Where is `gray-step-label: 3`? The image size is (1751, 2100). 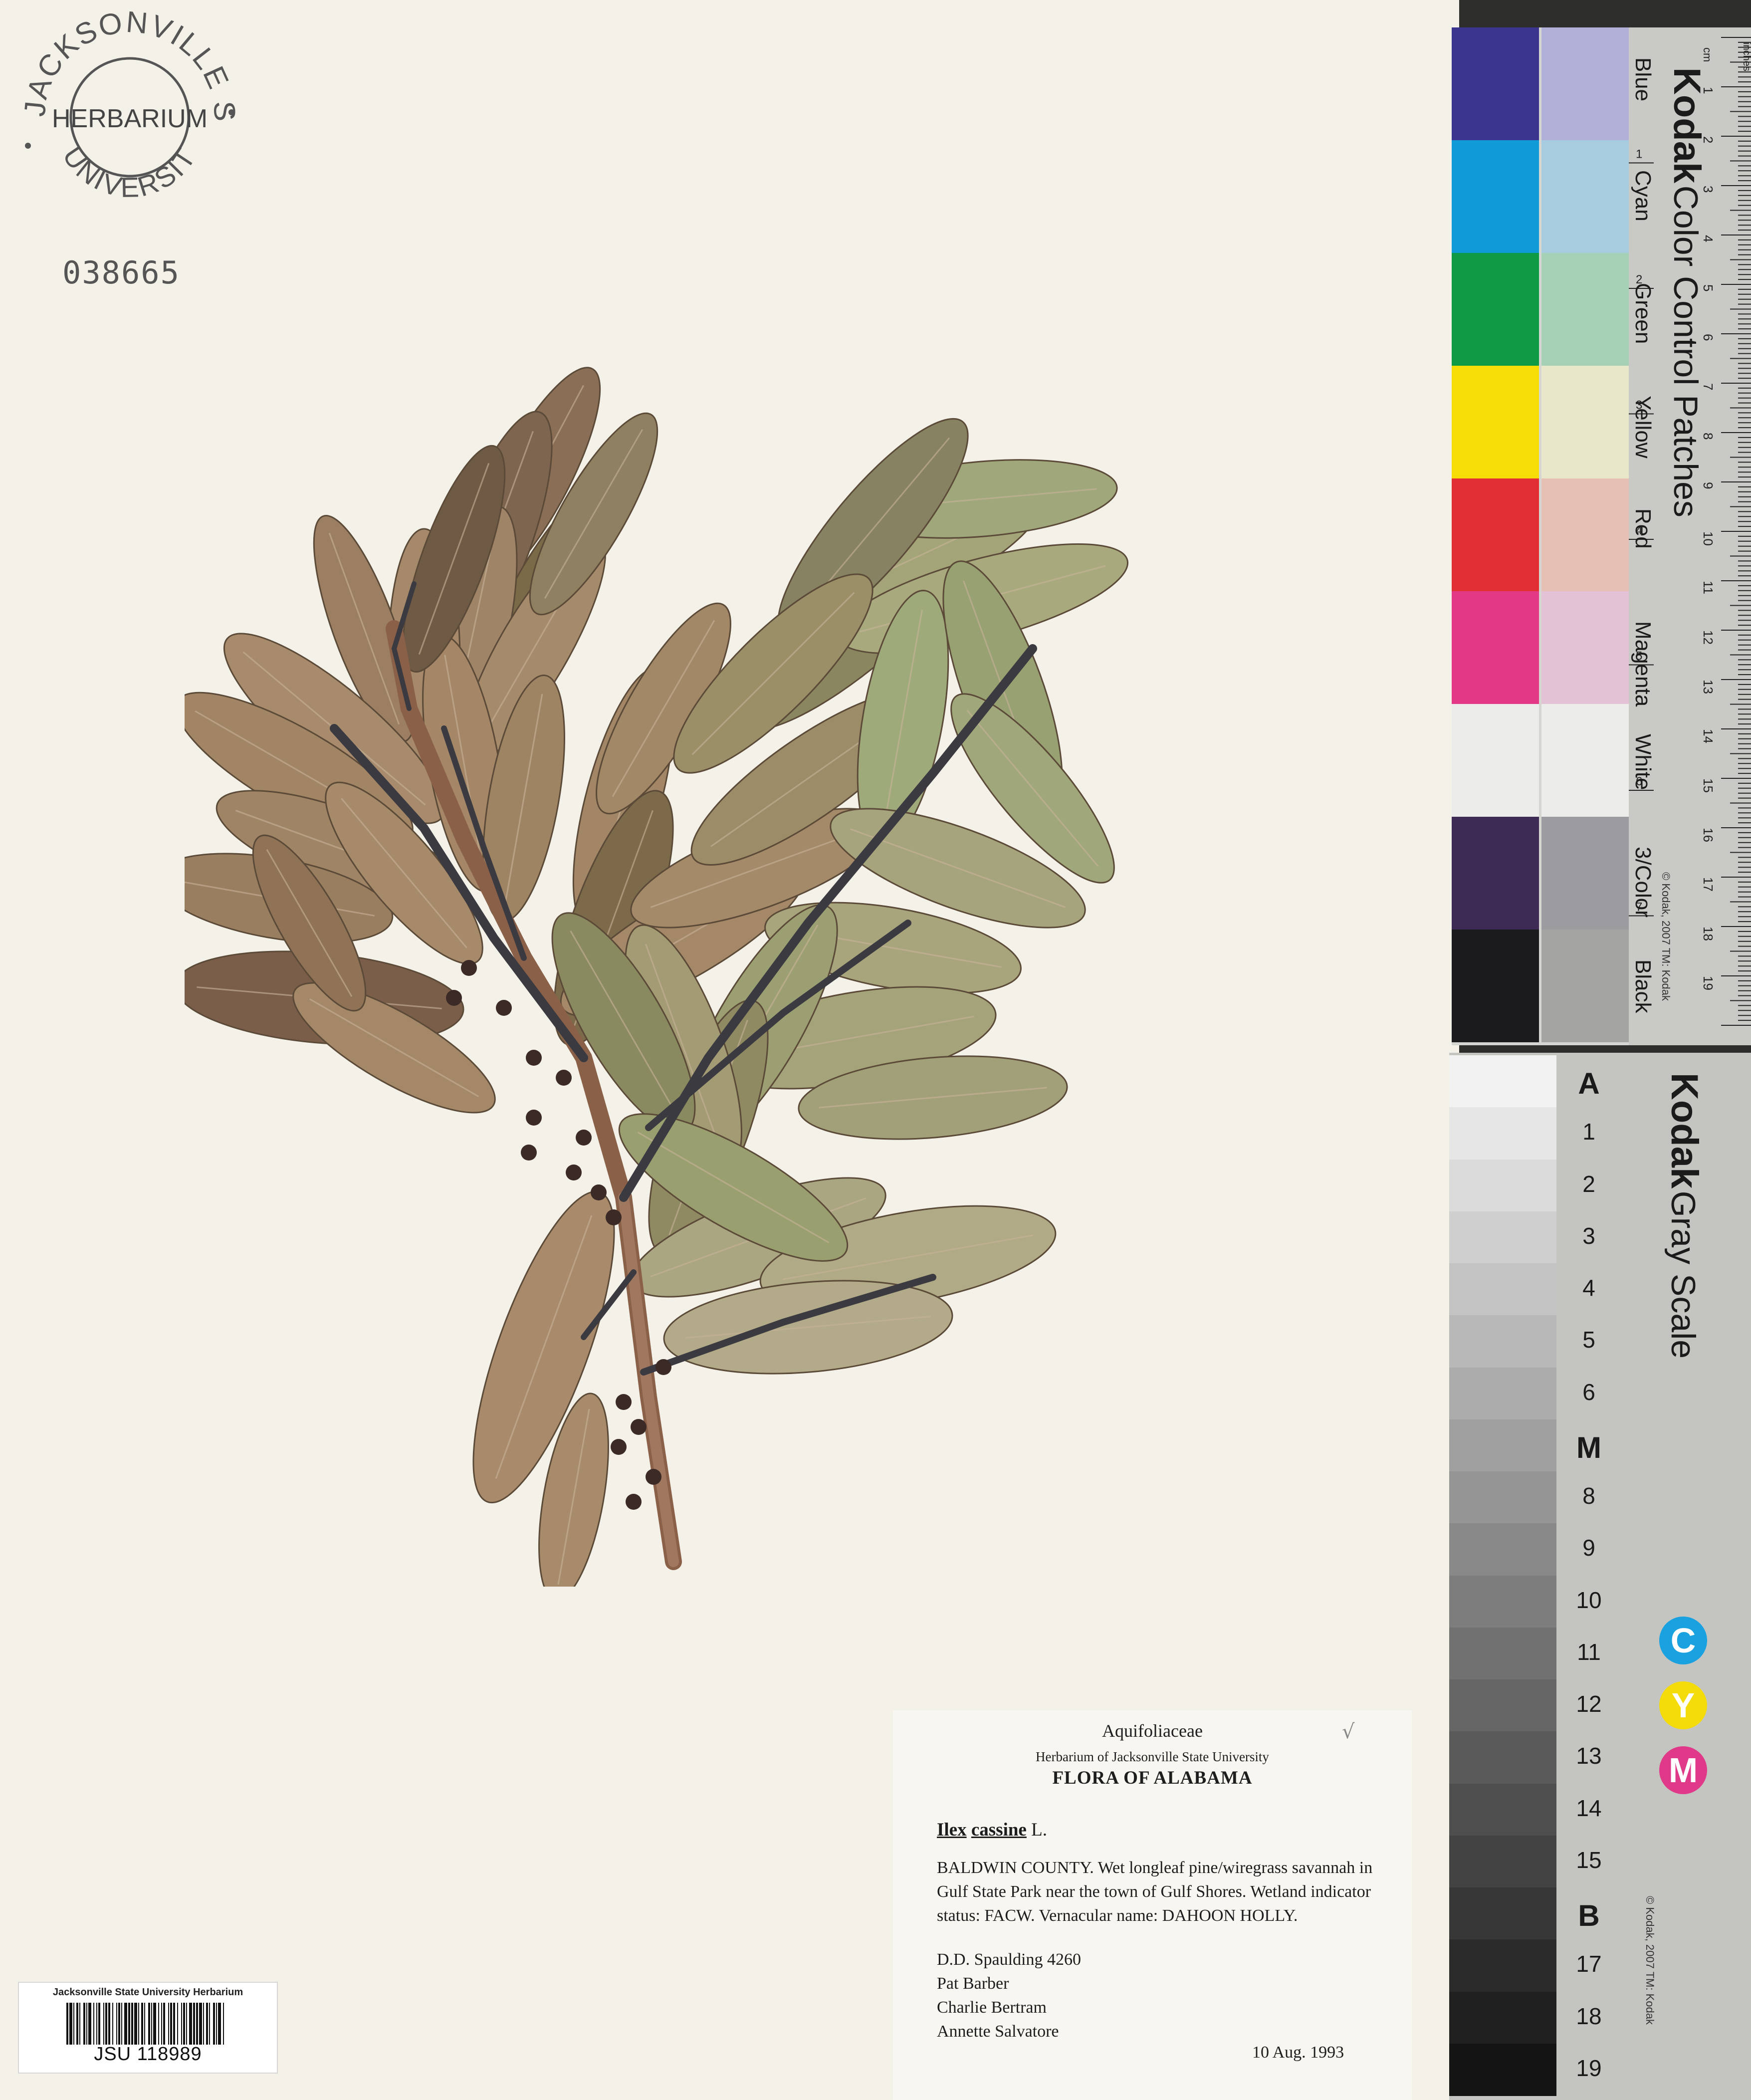 gray-step-label: 3 is located at coordinates (1588, 1235).